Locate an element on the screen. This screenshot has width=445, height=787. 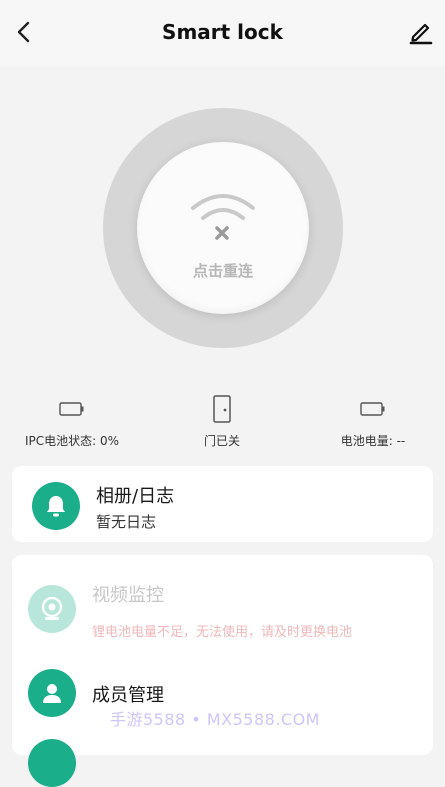
member-management-title: 成员管理 is located at coordinates (128, 695).